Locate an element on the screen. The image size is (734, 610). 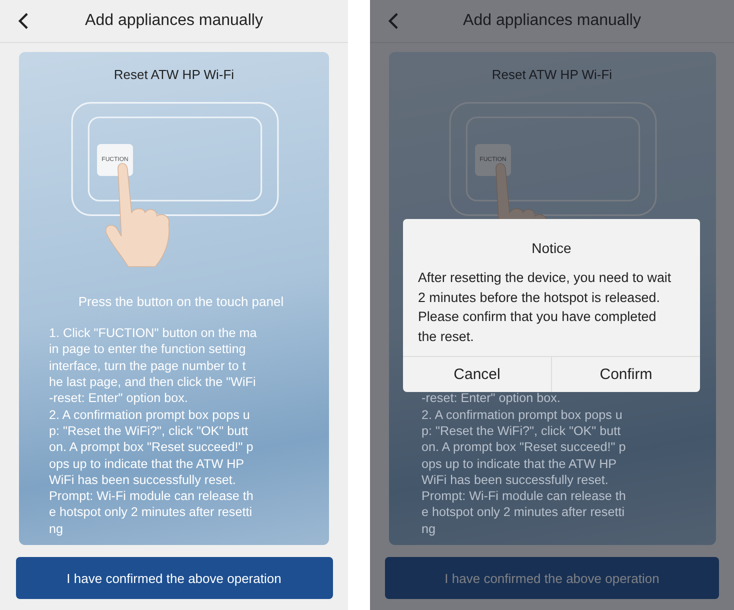
instruction-text: -reset: Enter" option box. 2. A confirmation prompt box pops u p: "Reset the WiFi?", click "OK" butt on. A prompt box "Reset succeed!" p ops up to indicate that the ATW HP WiFi has been successfully reset. Prompt: Wi-Fi module can release th e hotspot only 2 minutes after resetti ng is located at coordinates (524, 463).